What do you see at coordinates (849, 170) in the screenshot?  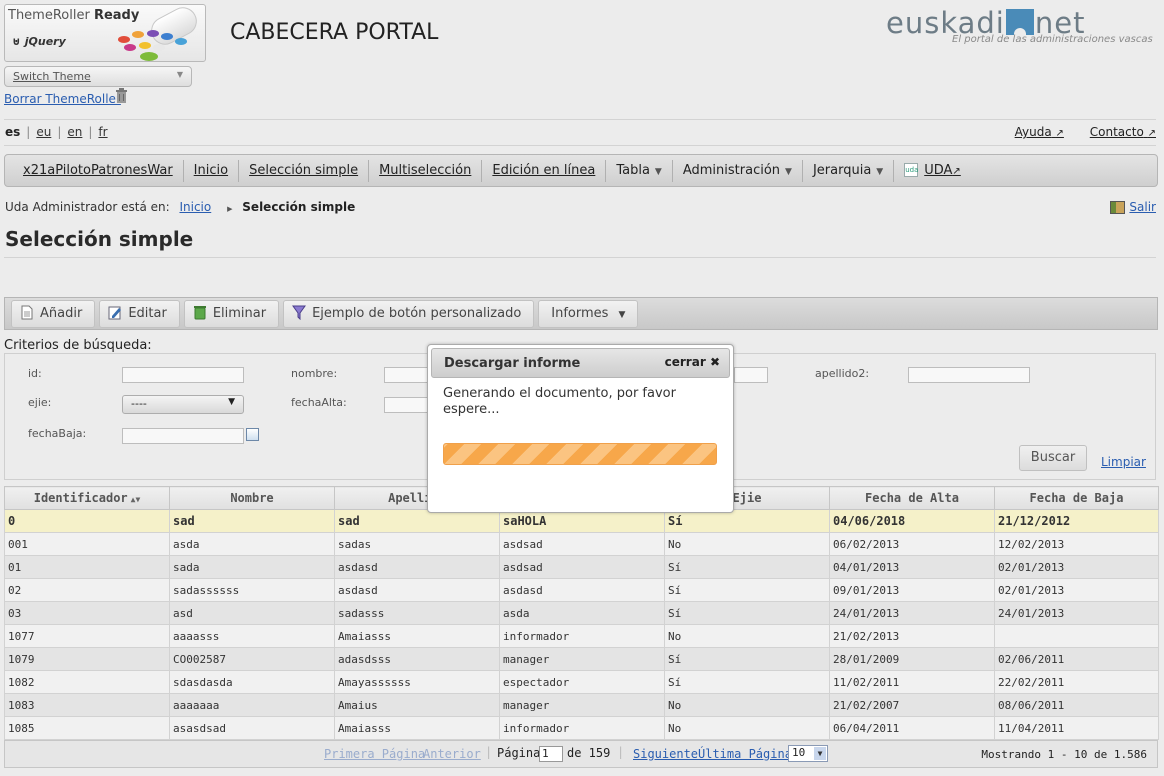 I see `menu-jerarquia: Jerarquia ▼` at bounding box center [849, 170].